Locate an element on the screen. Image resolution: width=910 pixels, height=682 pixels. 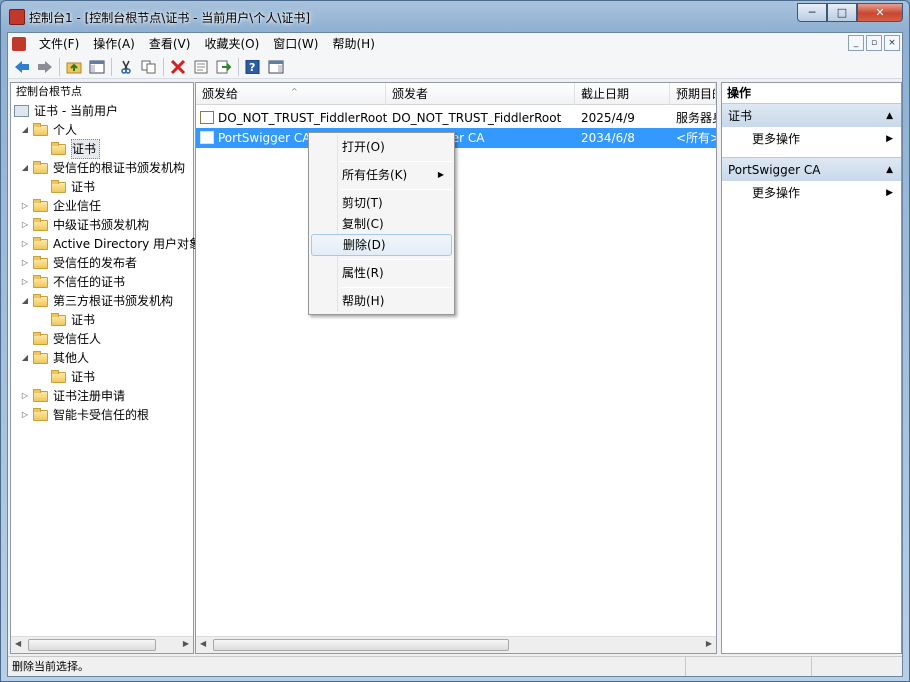
menu-help: 帮助(H) is located at coordinates (353, 44).